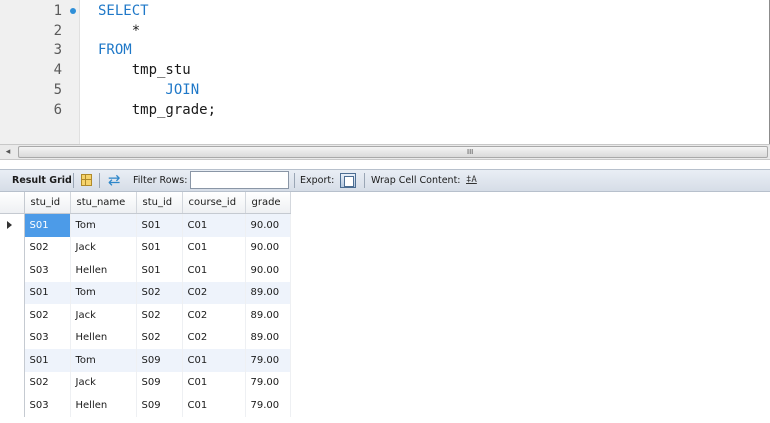  Describe the element at coordinates (385, 164) in the screenshot. I see `panel-divider` at that location.